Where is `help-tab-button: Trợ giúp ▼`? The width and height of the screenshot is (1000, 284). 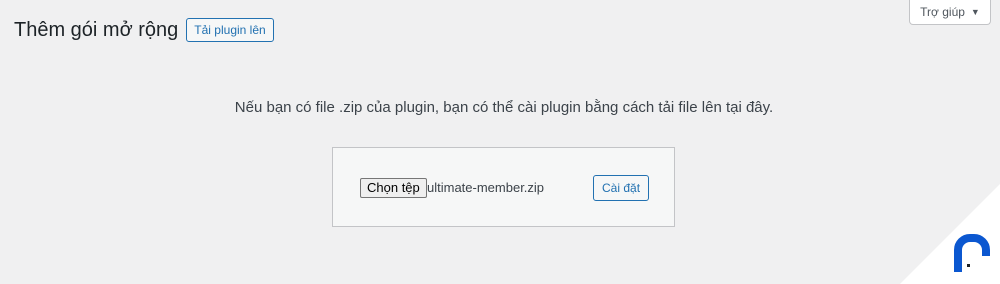 help-tab-button: Trợ giúp ▼ is located at coordinates (950, 12).